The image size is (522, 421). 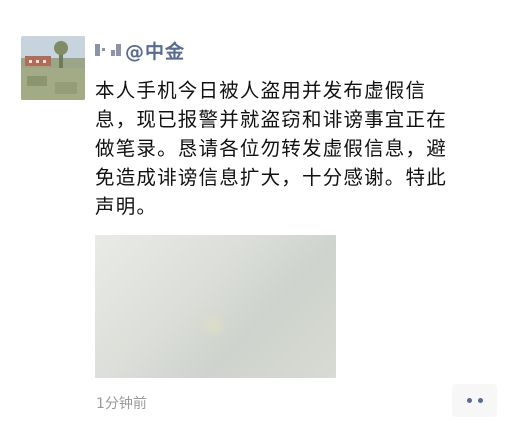 What do you see at coordinates (300, 50) in the screenshot?
I see `author-row: @中金` at bounding box center [300, 50].